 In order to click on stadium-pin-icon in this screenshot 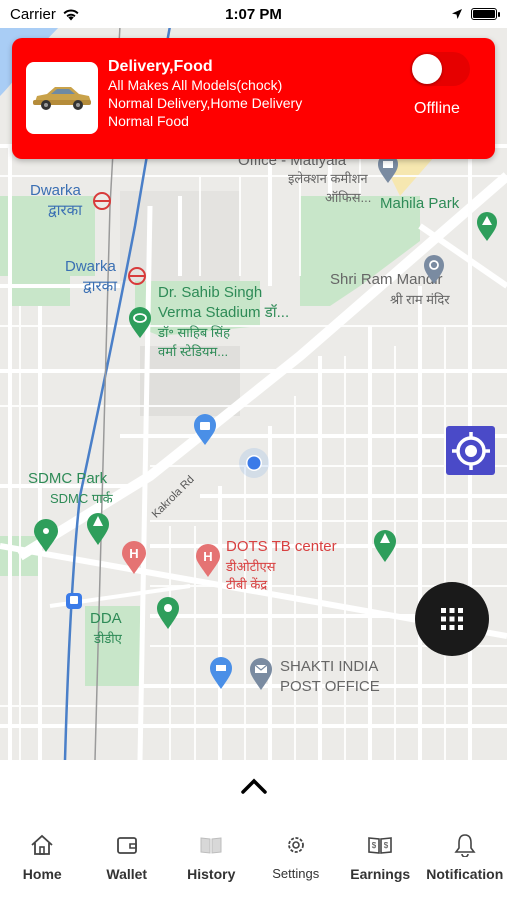, I will do `click(140, 322)`.